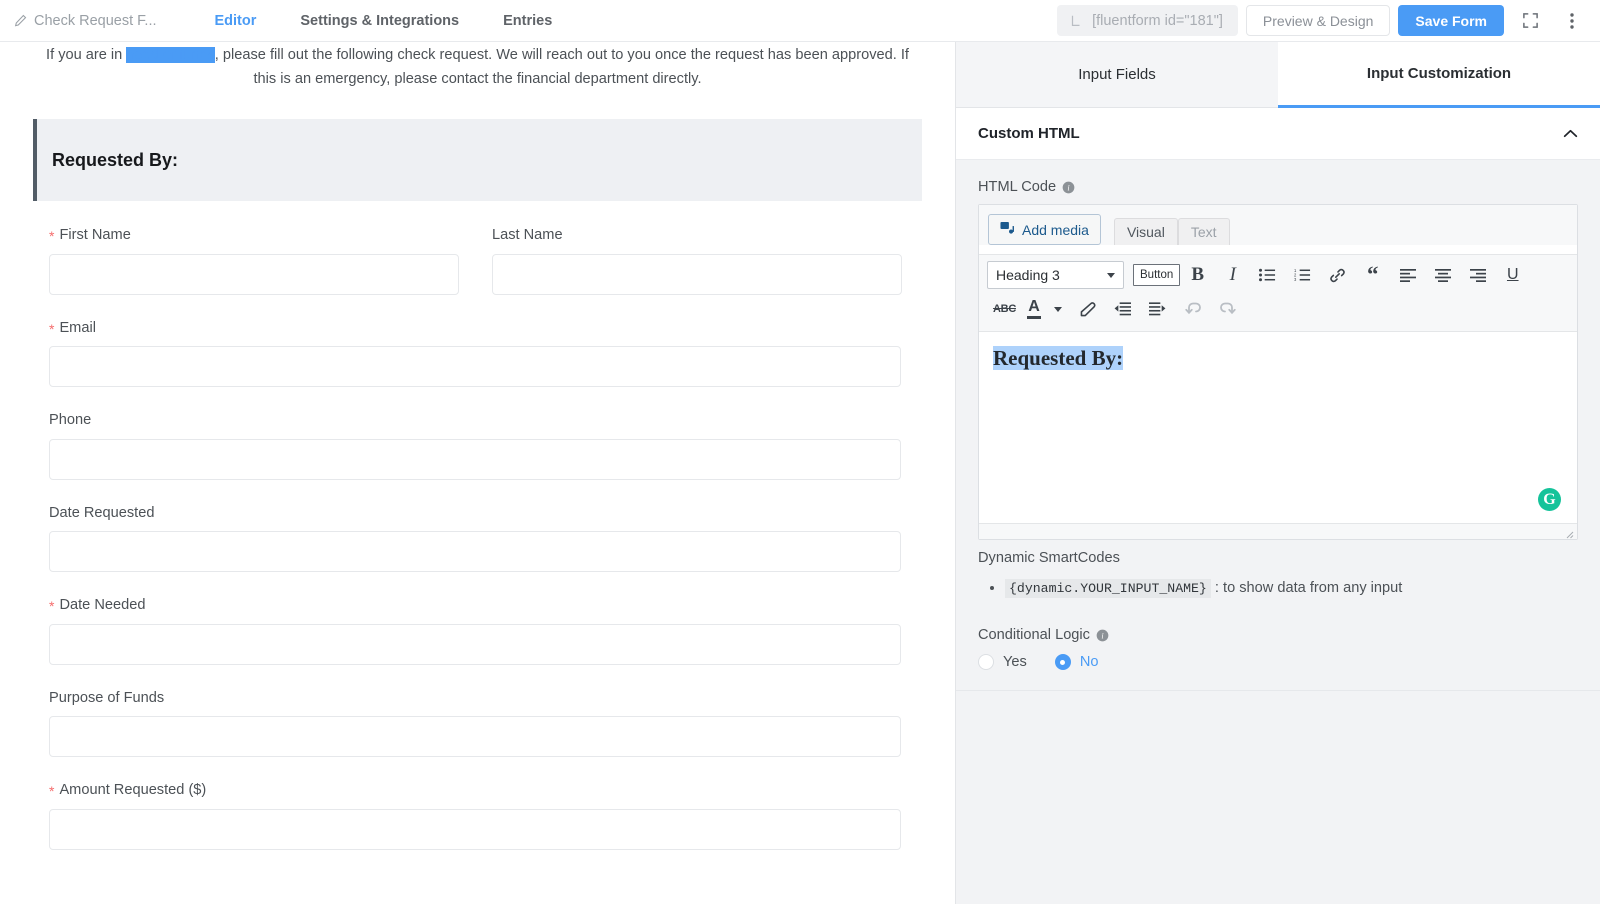 Image resolution: width=1600 pixels, height=904 pixels. I want to click on label-text: Phone, so click(70, 420).